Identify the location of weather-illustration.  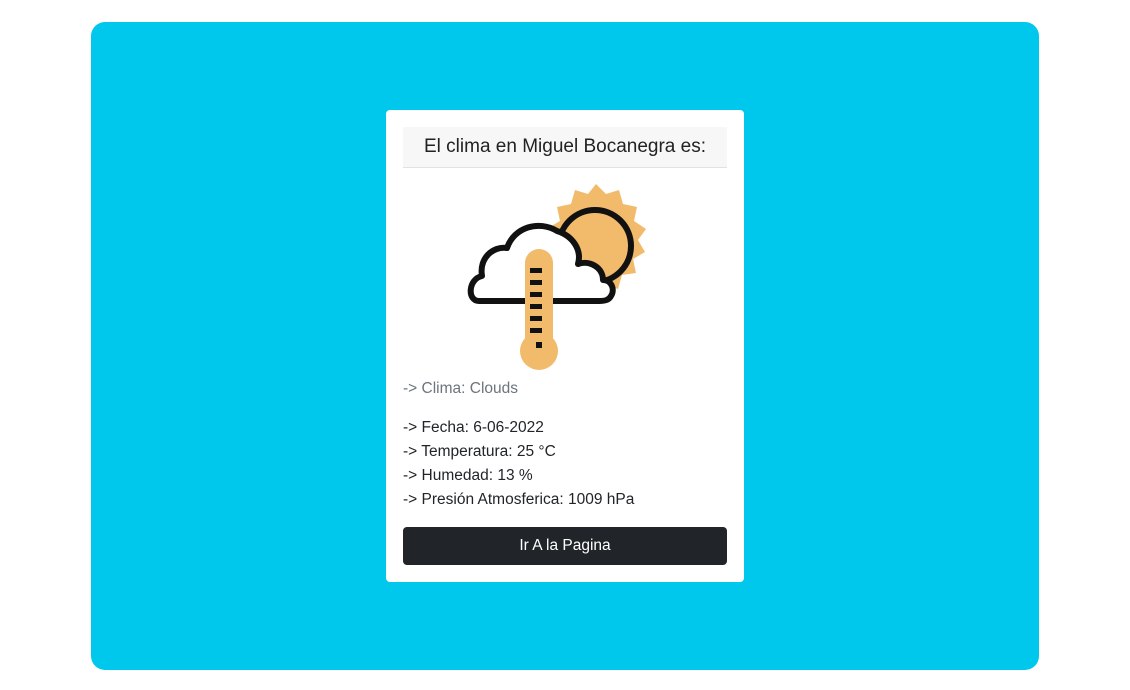
(565, 270).